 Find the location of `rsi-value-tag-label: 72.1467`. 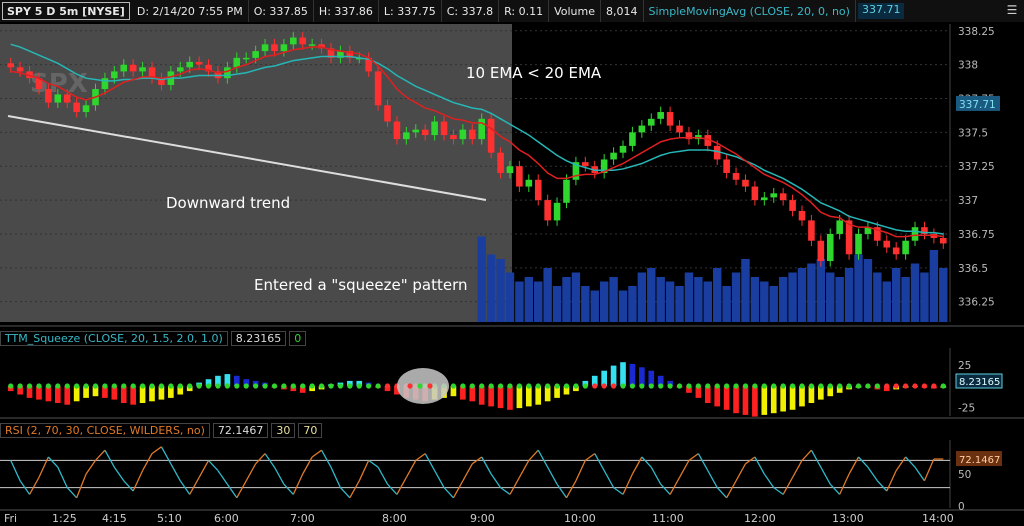

rsi-value-tag-label: 72.1467 is located at coordinates (979, 460).